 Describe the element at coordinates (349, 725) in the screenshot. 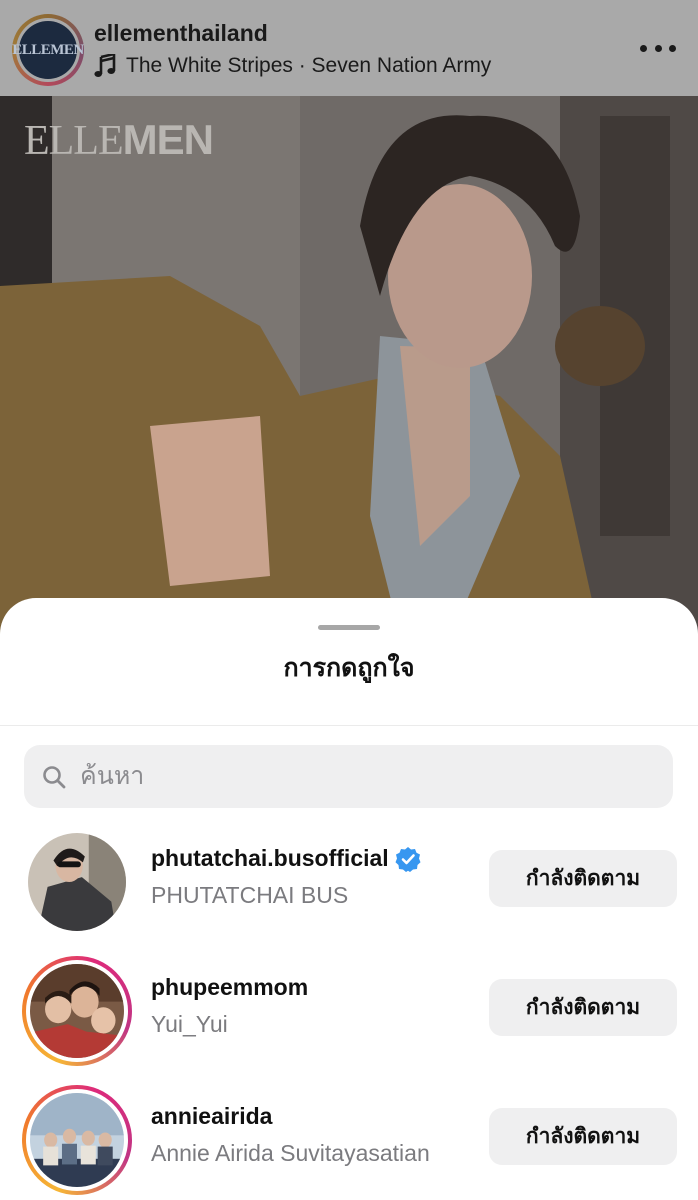

I see `sheet-divider` at that location.